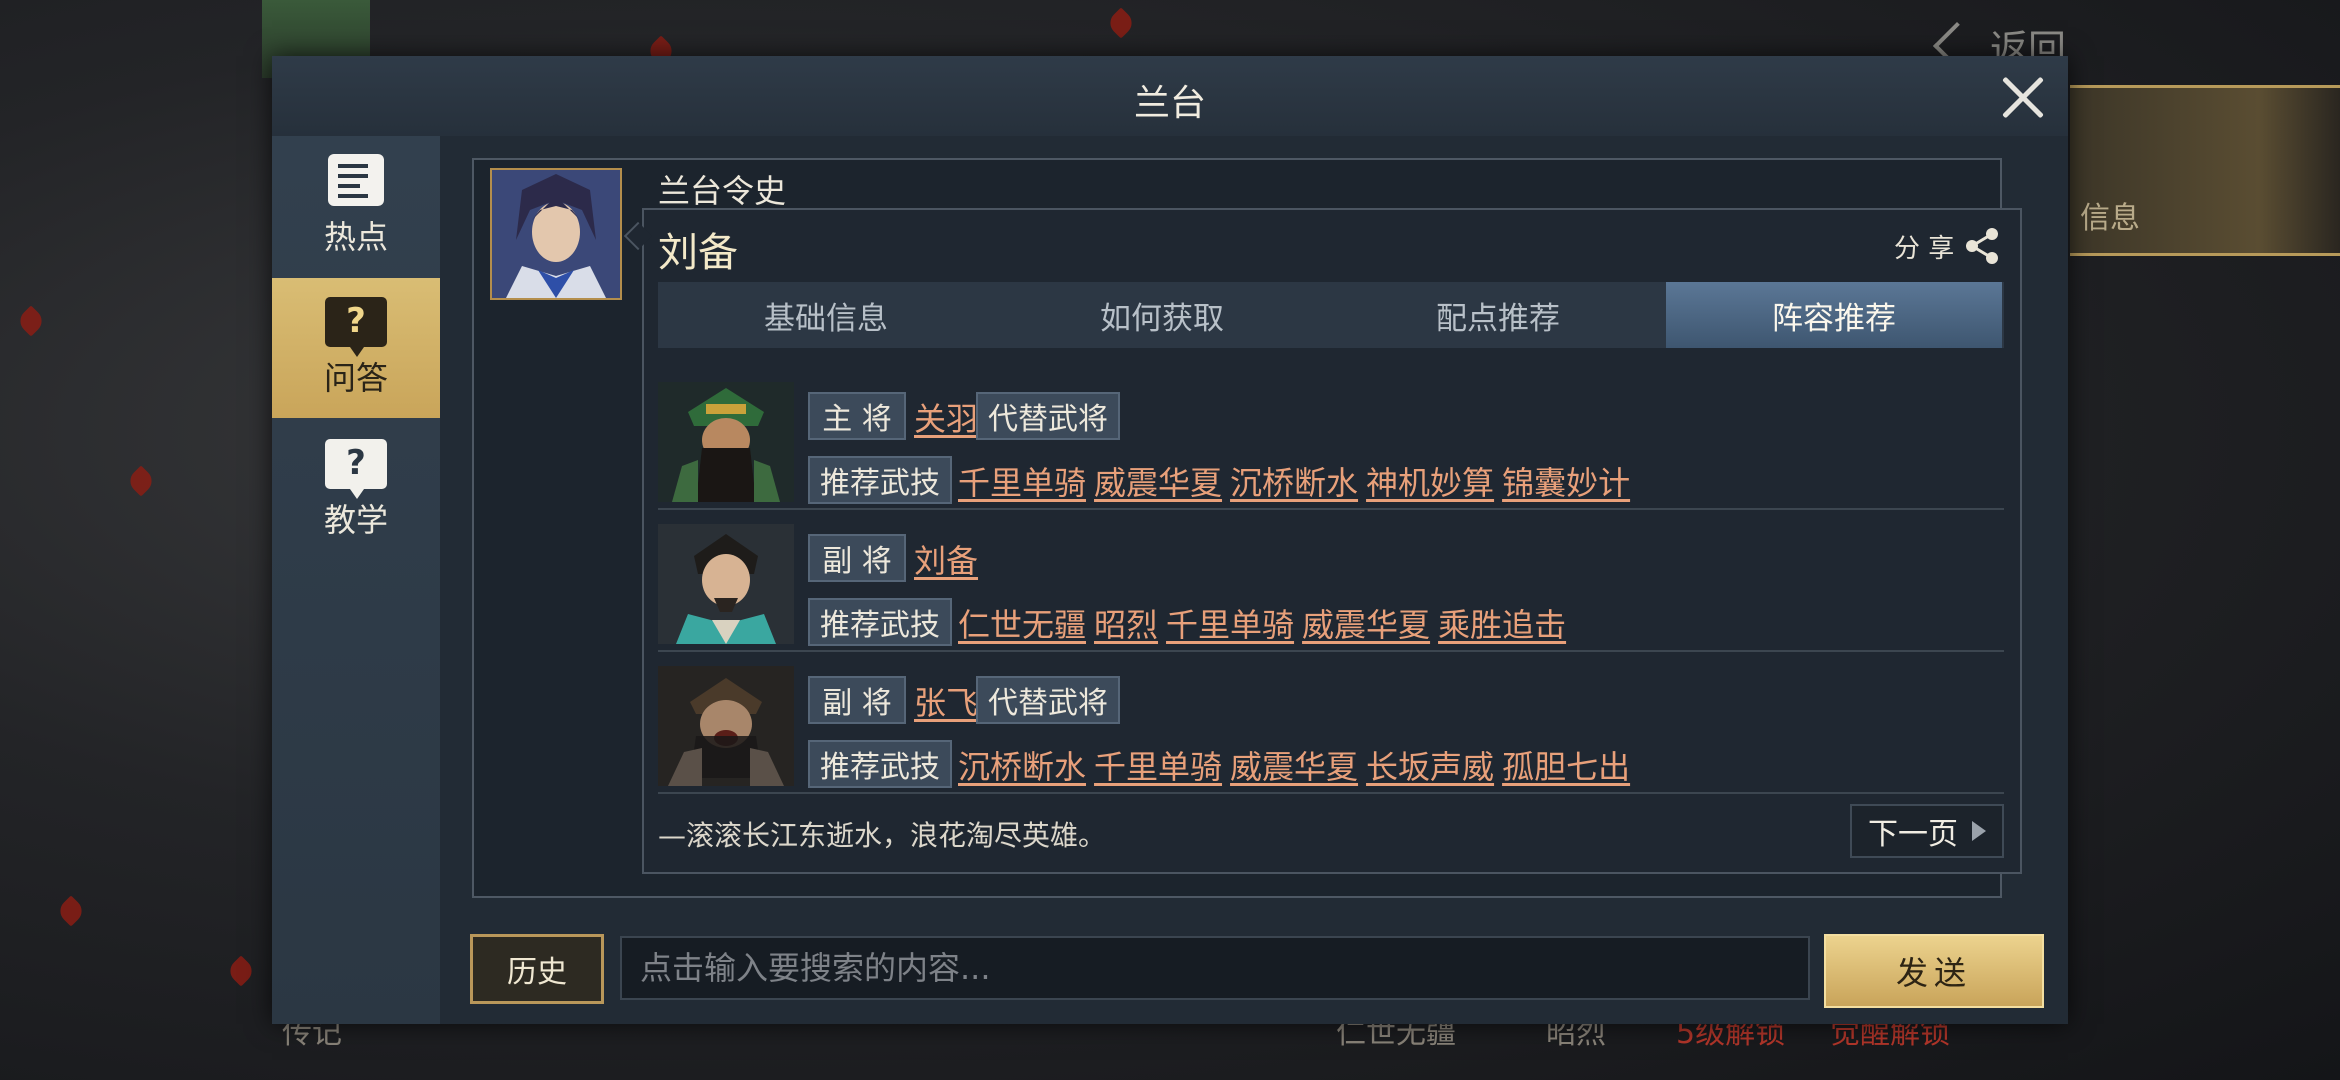 This screenshot has width=2340, height=1080. What do you see at coordinates (1913, 834) in the screenshot?
I see `next-page-label: 下一页` at bounding box center [1913, 834].